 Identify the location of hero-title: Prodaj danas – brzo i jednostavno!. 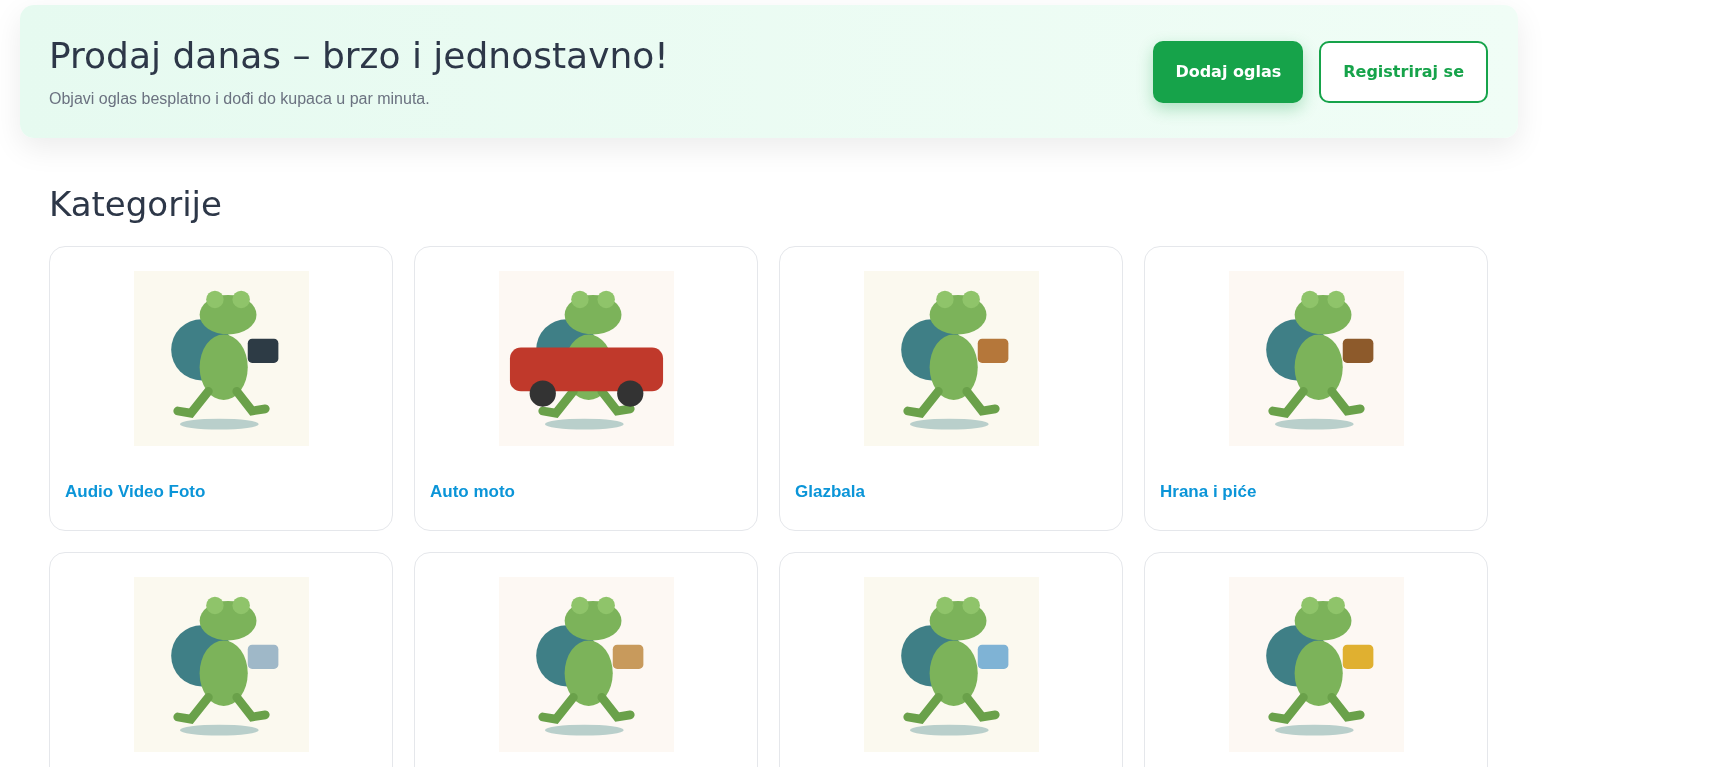
(359, 55).